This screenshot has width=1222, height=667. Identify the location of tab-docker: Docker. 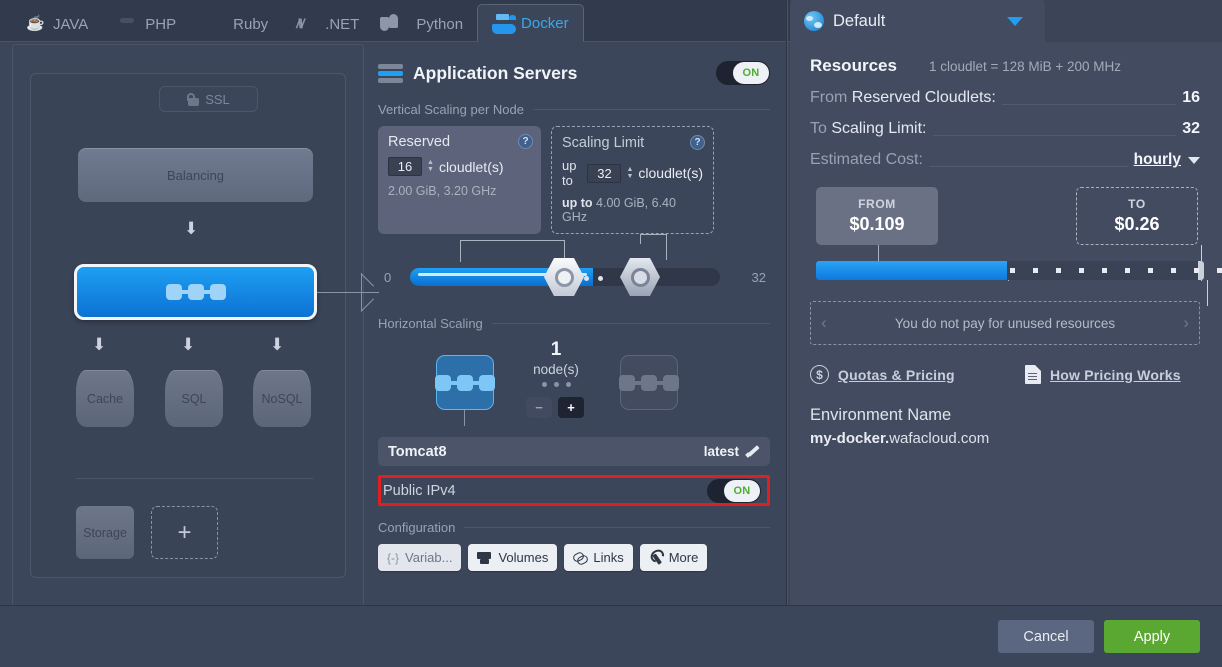
(530, 23).